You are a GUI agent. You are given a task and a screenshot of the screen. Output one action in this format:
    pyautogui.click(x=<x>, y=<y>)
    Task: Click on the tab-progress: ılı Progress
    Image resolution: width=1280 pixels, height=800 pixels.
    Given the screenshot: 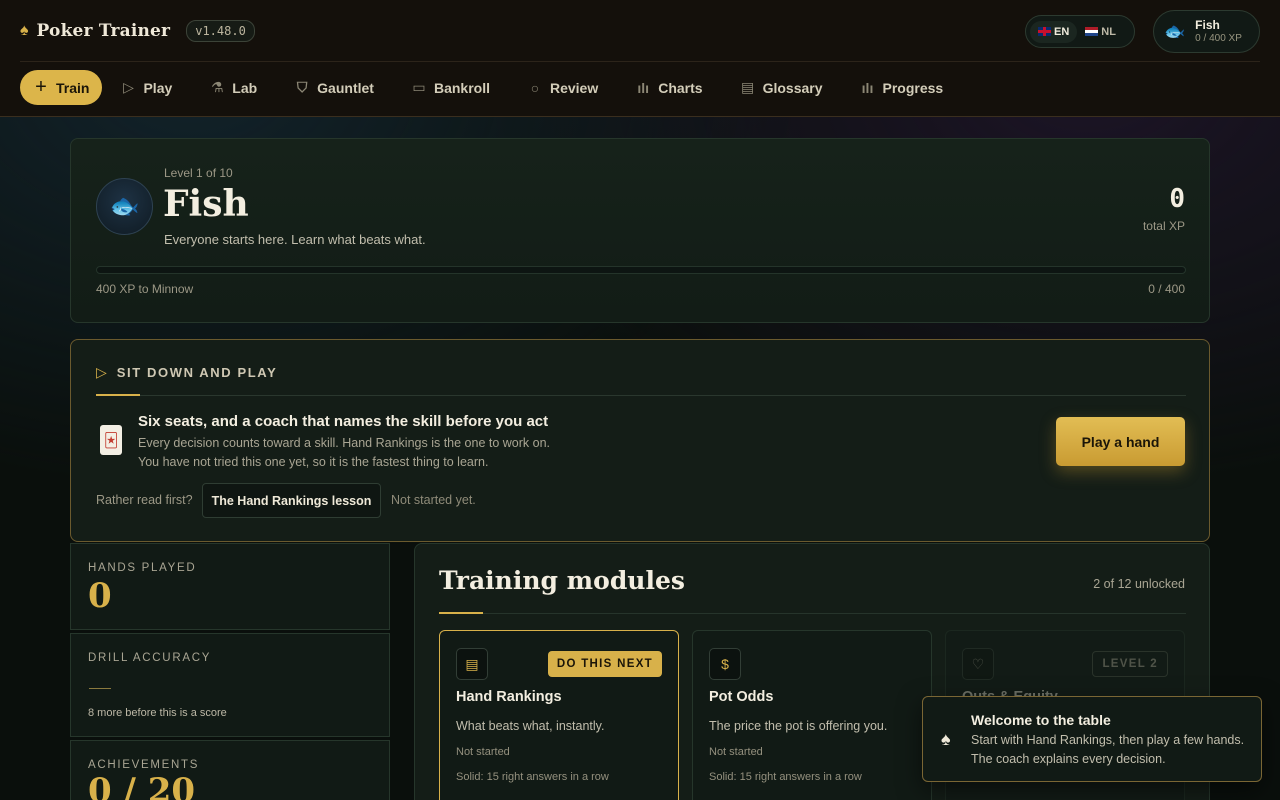 What is the action you would take?
    pyautogui.click(x=902, y=87)
    